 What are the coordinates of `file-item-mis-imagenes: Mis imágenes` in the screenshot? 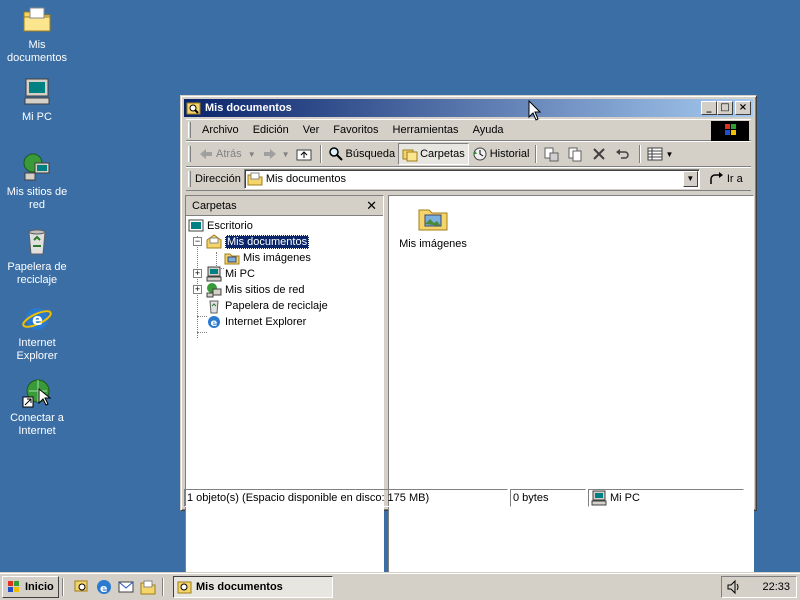 It's located at (433, 226).